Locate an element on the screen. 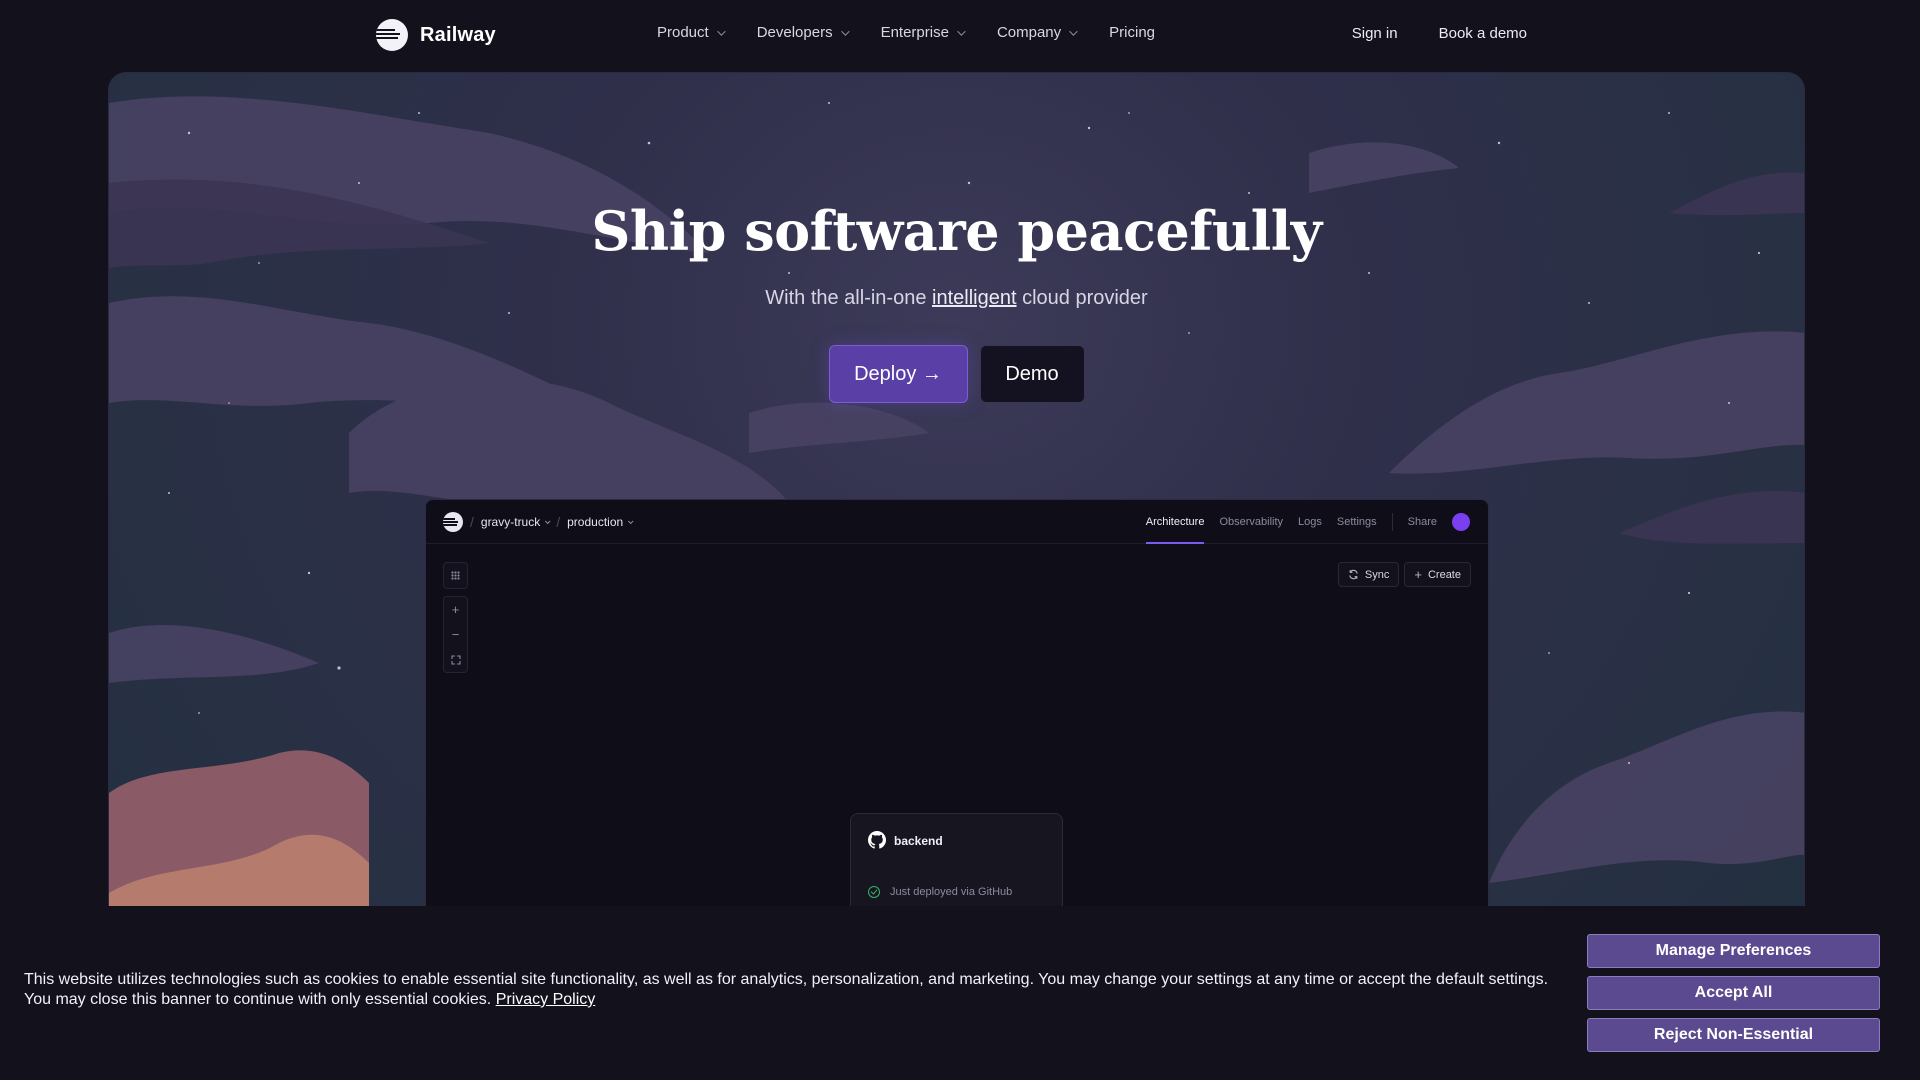 This screenshot has height=1080, width=1920. service-status: Just deployed via GitHub is located at coordinates (940, 892).